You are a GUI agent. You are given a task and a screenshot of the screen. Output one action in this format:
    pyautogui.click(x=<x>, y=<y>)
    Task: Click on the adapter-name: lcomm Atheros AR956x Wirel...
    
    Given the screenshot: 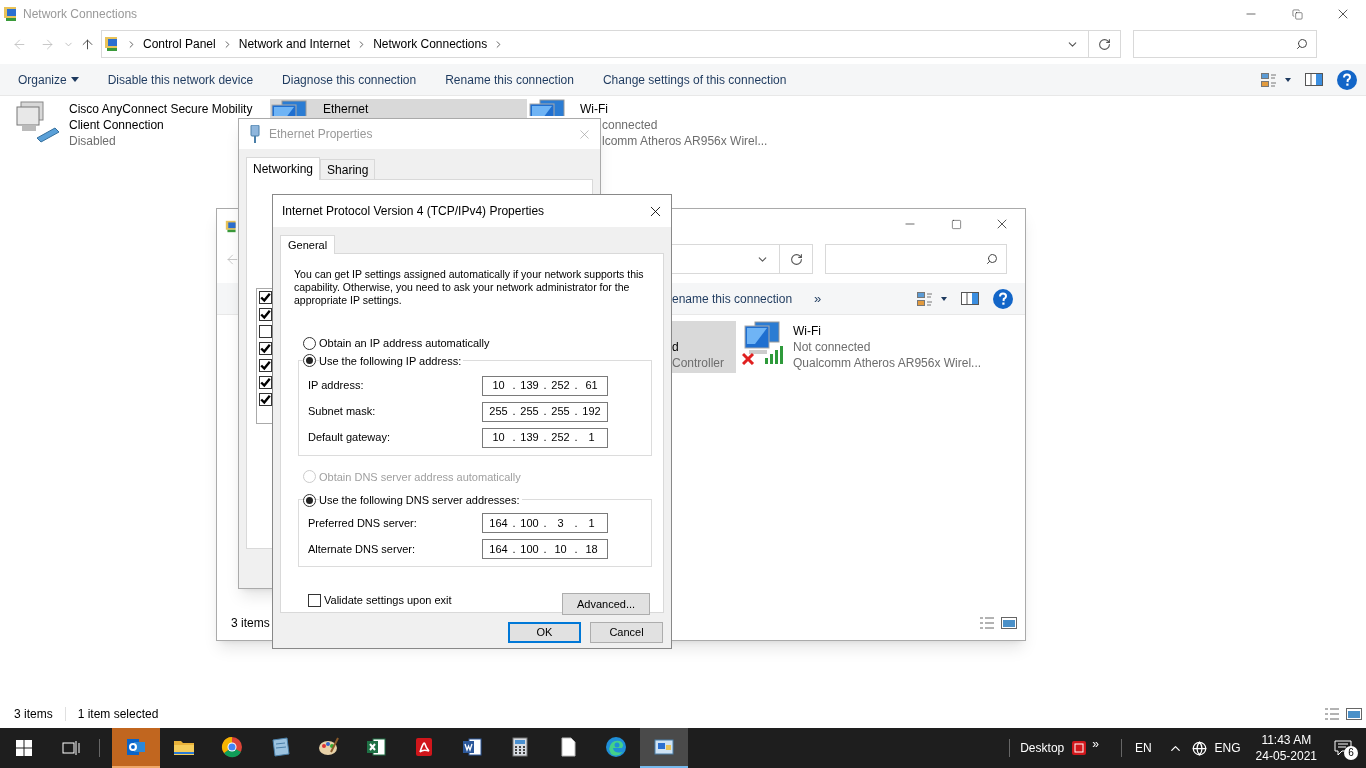 What is the action you would take?
    pyautogui.click(x=685, y=141)
    